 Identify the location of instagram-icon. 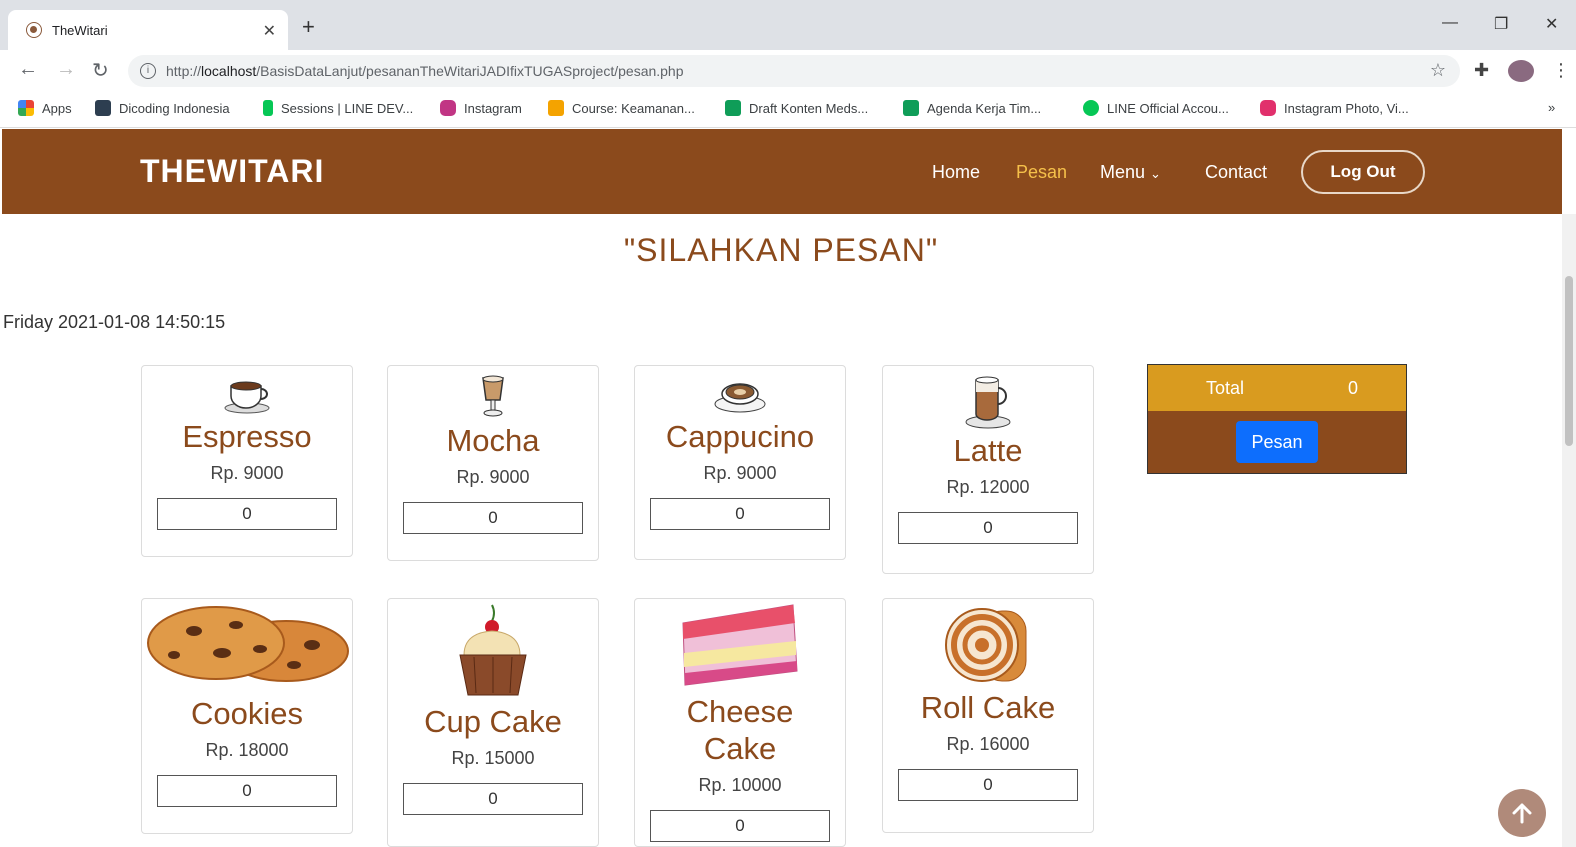
(448, 108).